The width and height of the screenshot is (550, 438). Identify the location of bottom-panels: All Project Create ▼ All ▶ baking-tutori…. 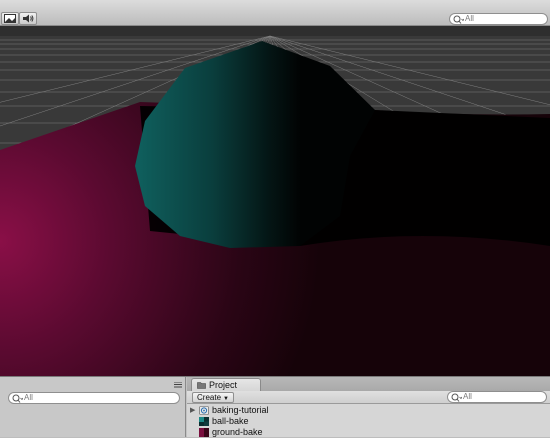
(275, 406).